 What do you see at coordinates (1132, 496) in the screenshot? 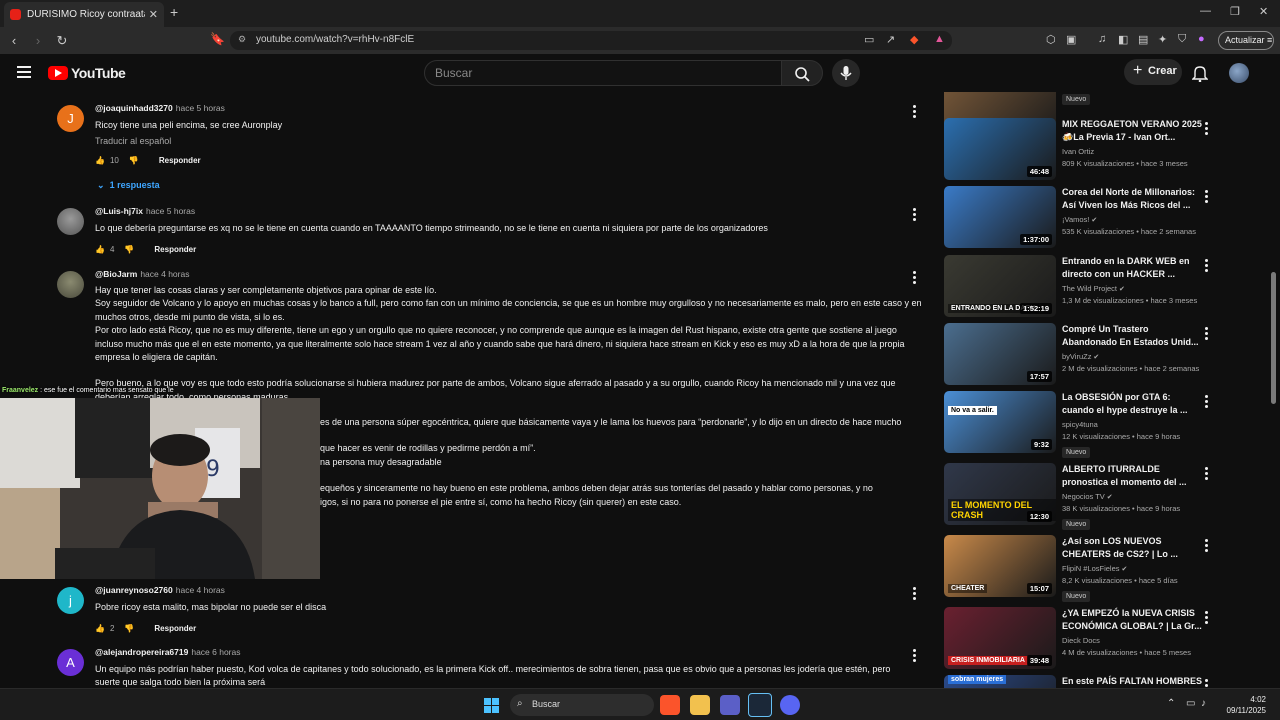
I see `video-channel: Negocios TV ✔` at bounding box center [1132, 496].